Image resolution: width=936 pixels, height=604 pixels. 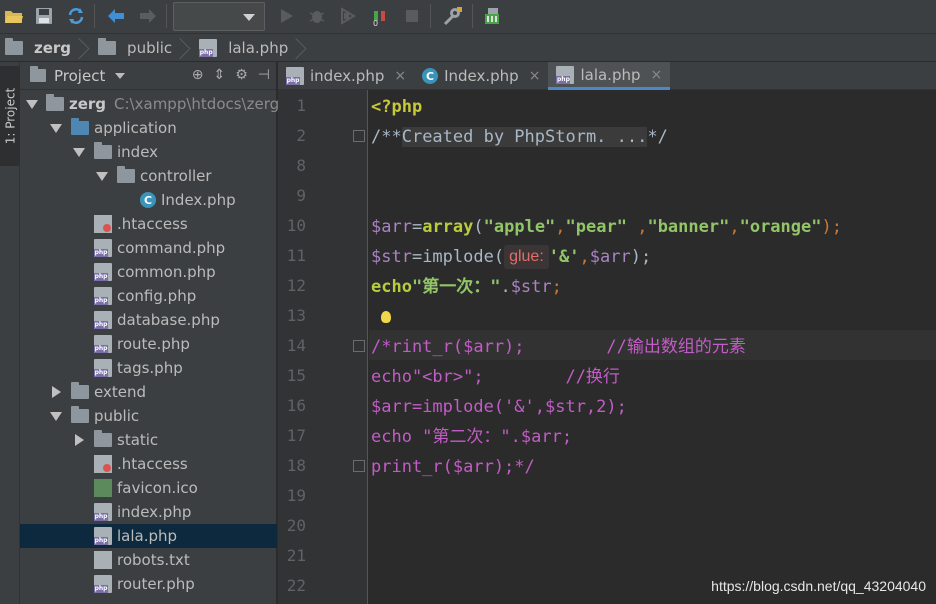 What do you see at coordinates (452, 16) in the screenshot?
I see `settings-wrench-icon` at bounding box center [452, 16].